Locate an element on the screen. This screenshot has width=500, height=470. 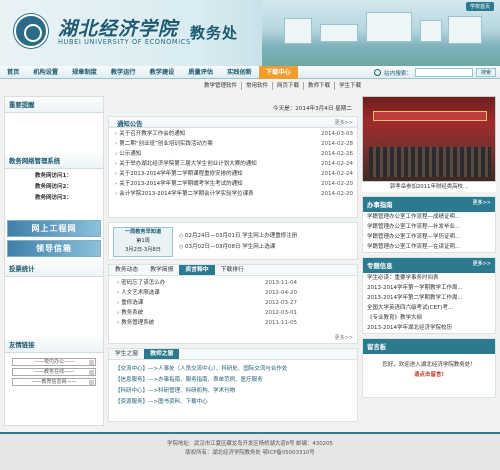
week-calendar: 一周教务早知道 第1周 3月2日-3月8日 is located at coordinates (143, 242).